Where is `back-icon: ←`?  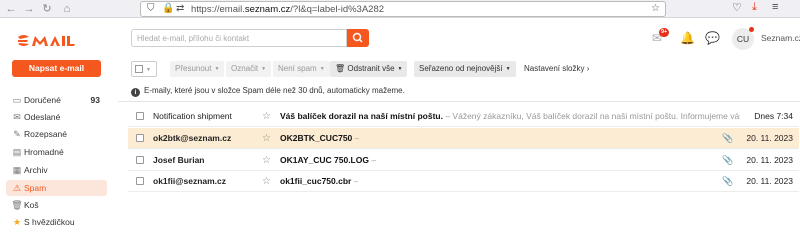
back-icon: ← is located at coordinates (11, 9).